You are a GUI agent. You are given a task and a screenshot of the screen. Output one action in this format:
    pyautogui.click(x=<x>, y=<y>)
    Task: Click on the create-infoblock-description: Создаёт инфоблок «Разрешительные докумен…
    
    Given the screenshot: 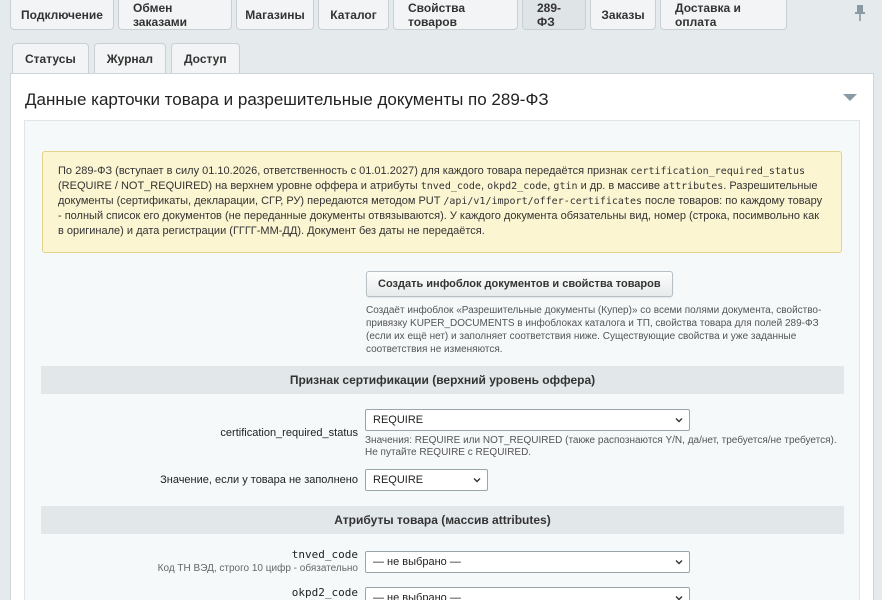 What is the action you would take?
    pyautogui.click(x=594, y=330)
    